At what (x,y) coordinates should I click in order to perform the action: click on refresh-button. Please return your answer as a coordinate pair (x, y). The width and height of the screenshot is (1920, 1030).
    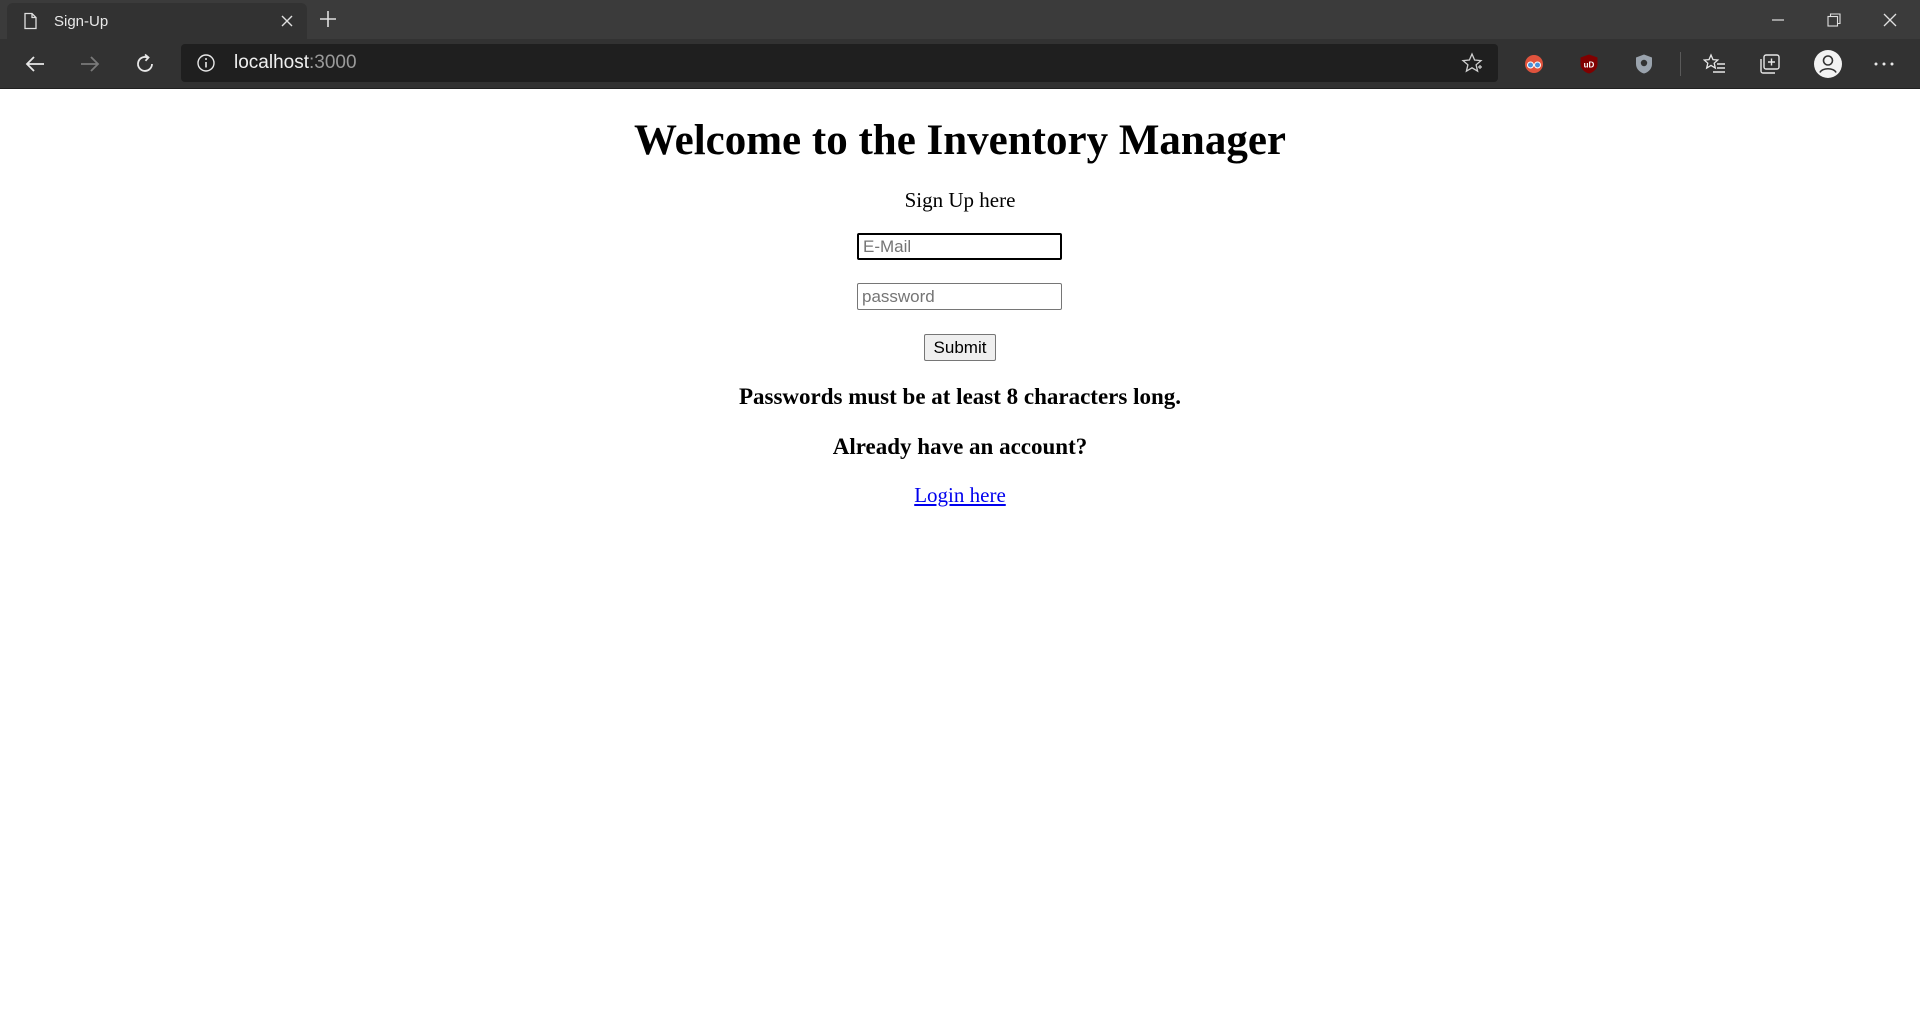
    Looking at the image, I should click on (145, 64).